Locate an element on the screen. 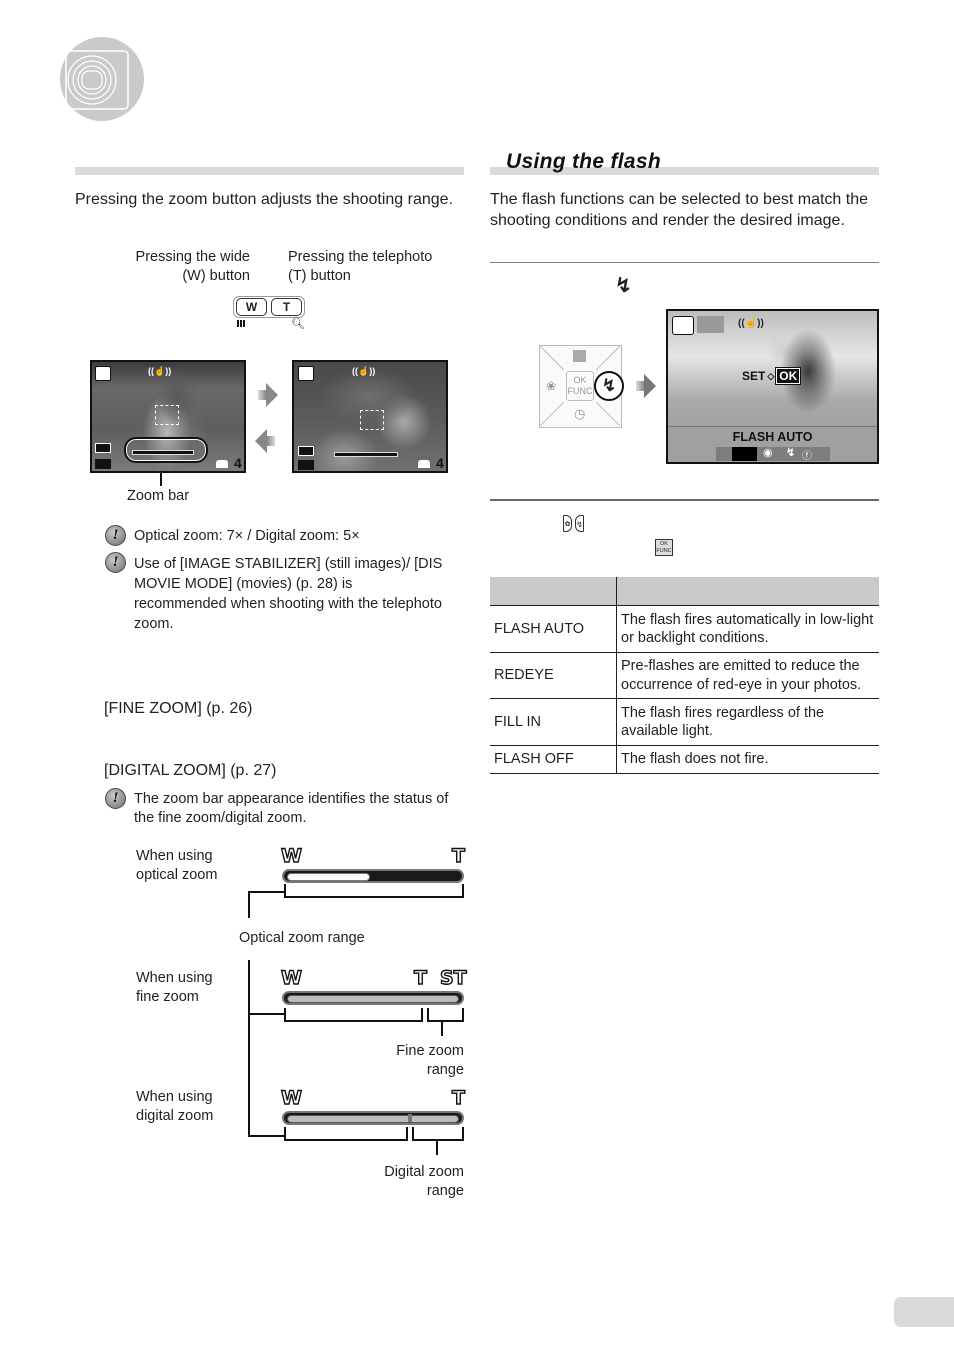 The width and height of the screenshot is (954, 1357). digital-zoom-bar is located at coordinates (373, 1118).